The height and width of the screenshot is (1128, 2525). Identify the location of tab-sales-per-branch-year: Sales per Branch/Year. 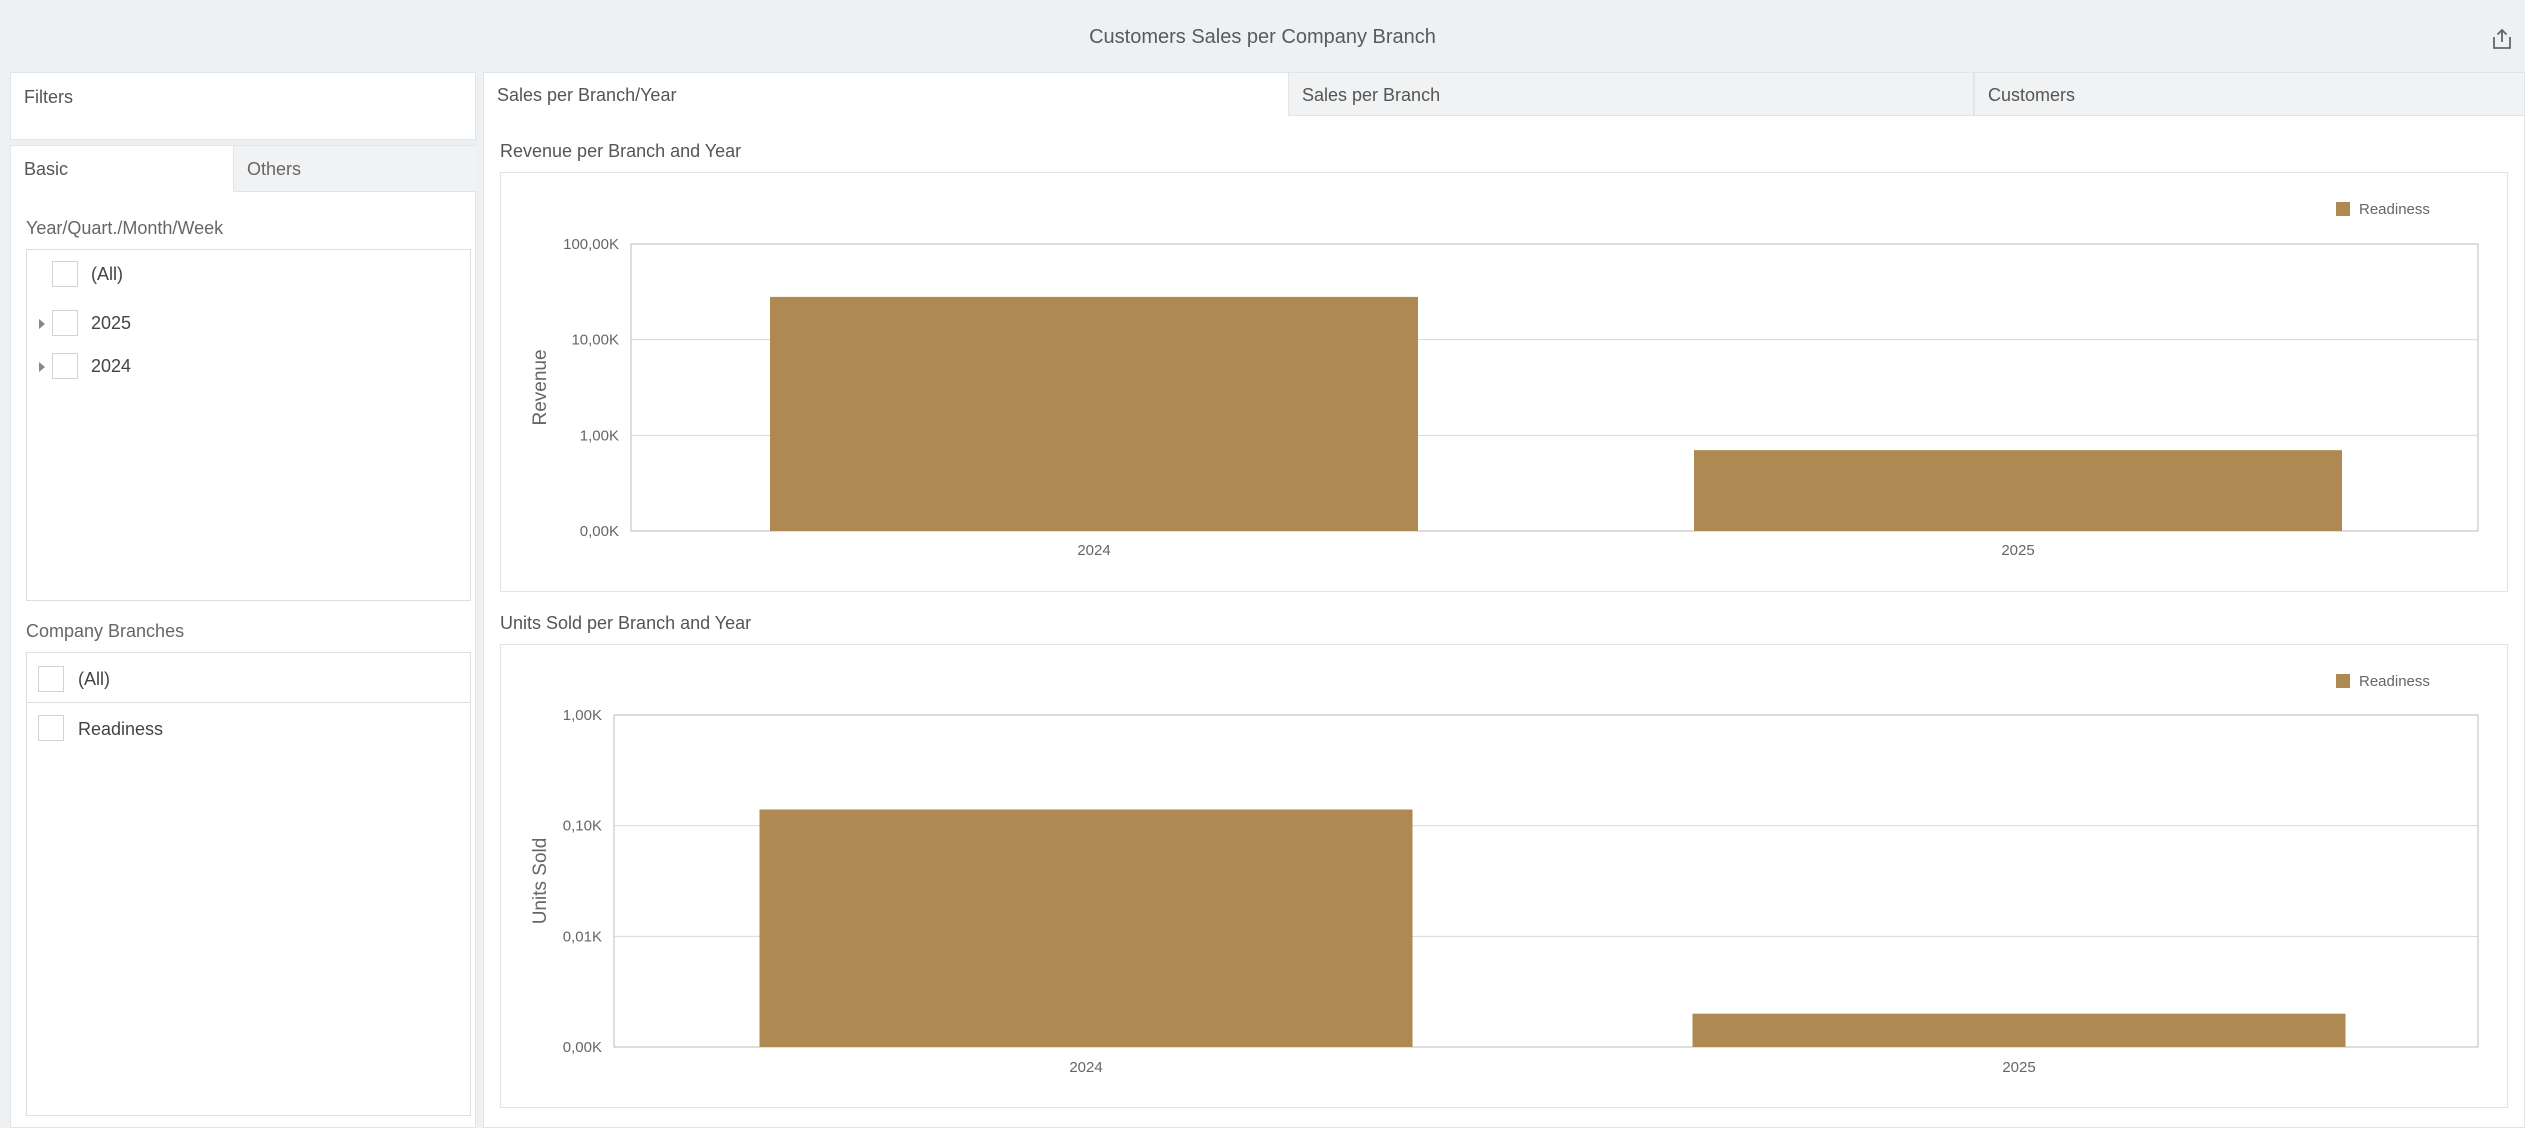
(885, 94).